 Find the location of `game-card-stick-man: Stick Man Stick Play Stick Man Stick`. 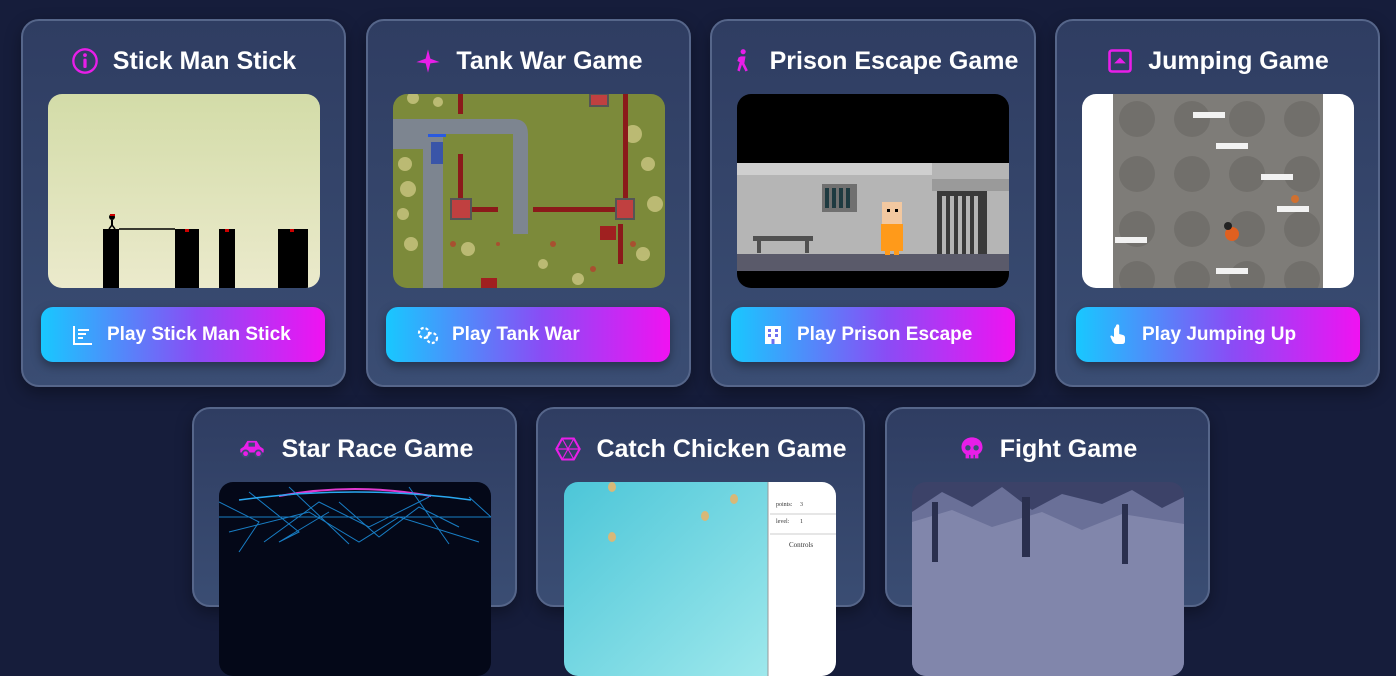

game-card-stick-man: Stick Man Stick Play Stick Man Stick is located at coordinates (183, 203).